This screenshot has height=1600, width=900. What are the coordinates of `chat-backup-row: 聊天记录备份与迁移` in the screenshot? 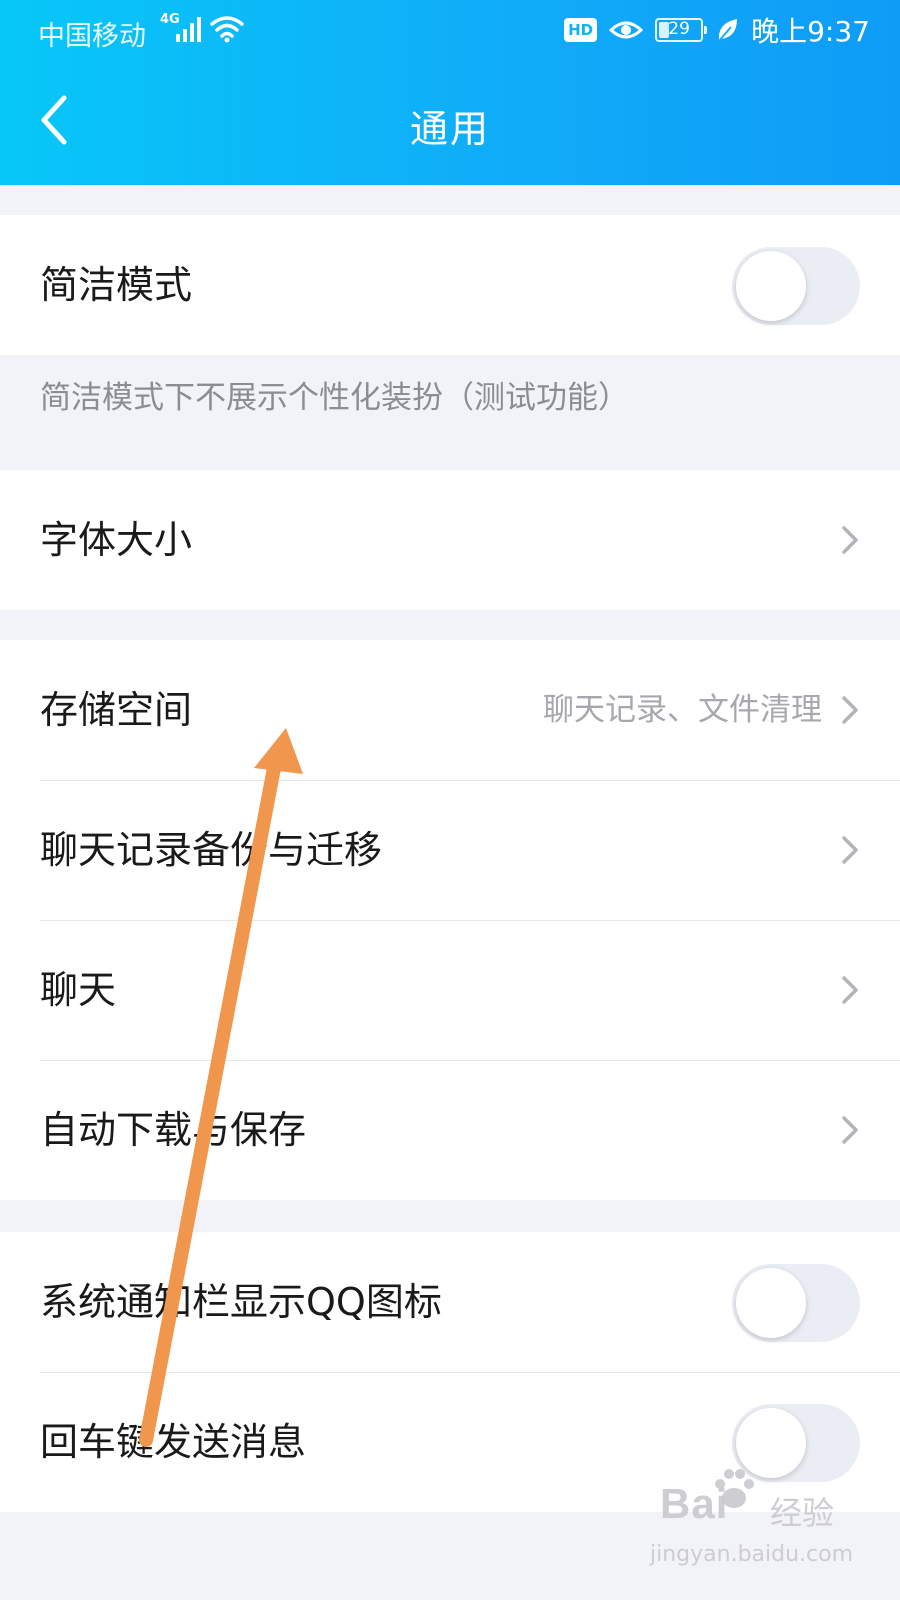 It's located at (450, 850).